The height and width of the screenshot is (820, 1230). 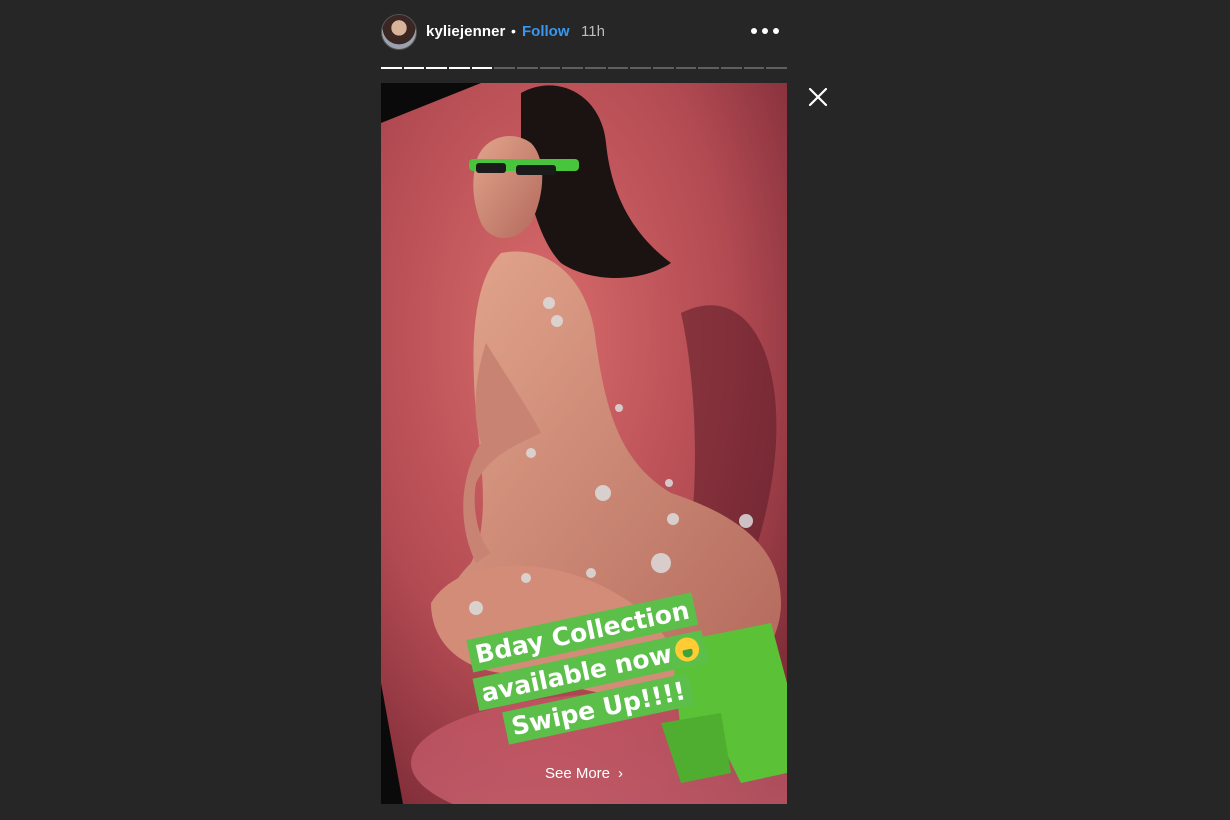 I want to click on follow-button: Follow, so click(x=546, y=31).